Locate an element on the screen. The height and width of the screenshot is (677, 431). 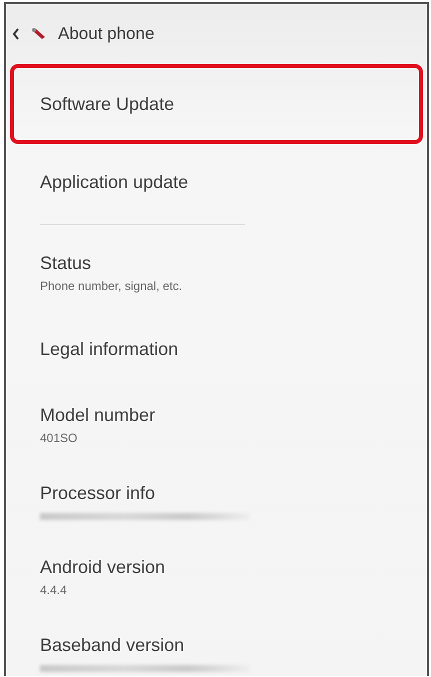
item-summary: Phone number, signal, etc. is located at coordinates (112, 286).